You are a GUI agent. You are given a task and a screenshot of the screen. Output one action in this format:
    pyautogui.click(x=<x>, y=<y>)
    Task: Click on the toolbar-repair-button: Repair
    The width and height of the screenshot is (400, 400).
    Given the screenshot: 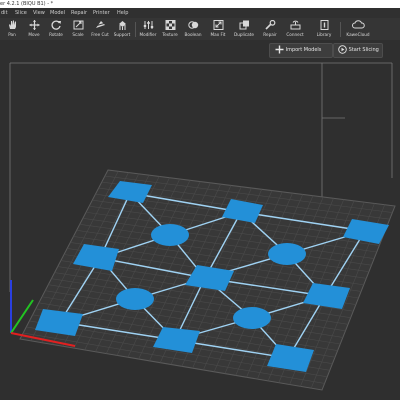 What is the action you would take?
    pyautogui.click(x=270, y=29)
    